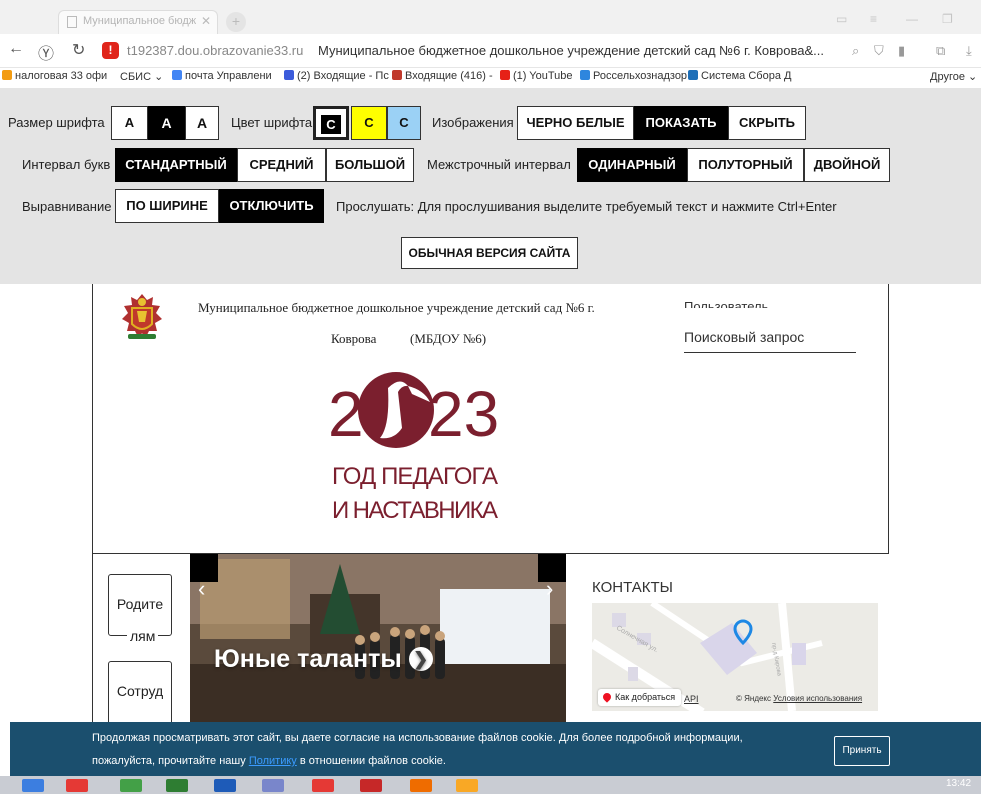 This screenshot has width=981, height=794. Describe the element at coordinates (16, 49) in the screenshot. I see `back-icon: ←` at that location.